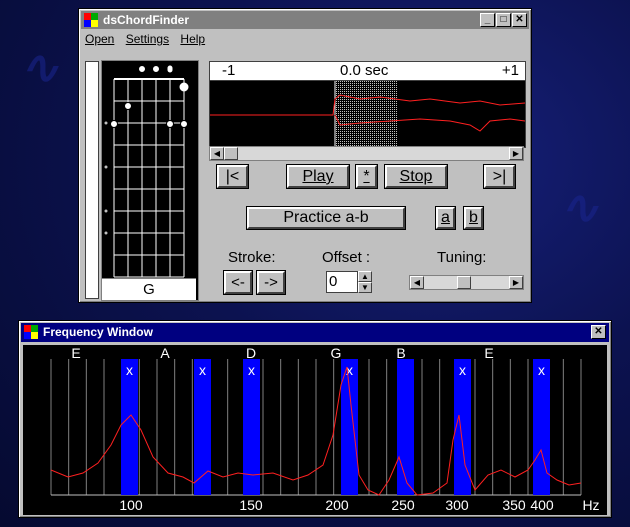 This screenshot has height=527, width=630. I want to click on go-last-button: >|, so click(499, 176).